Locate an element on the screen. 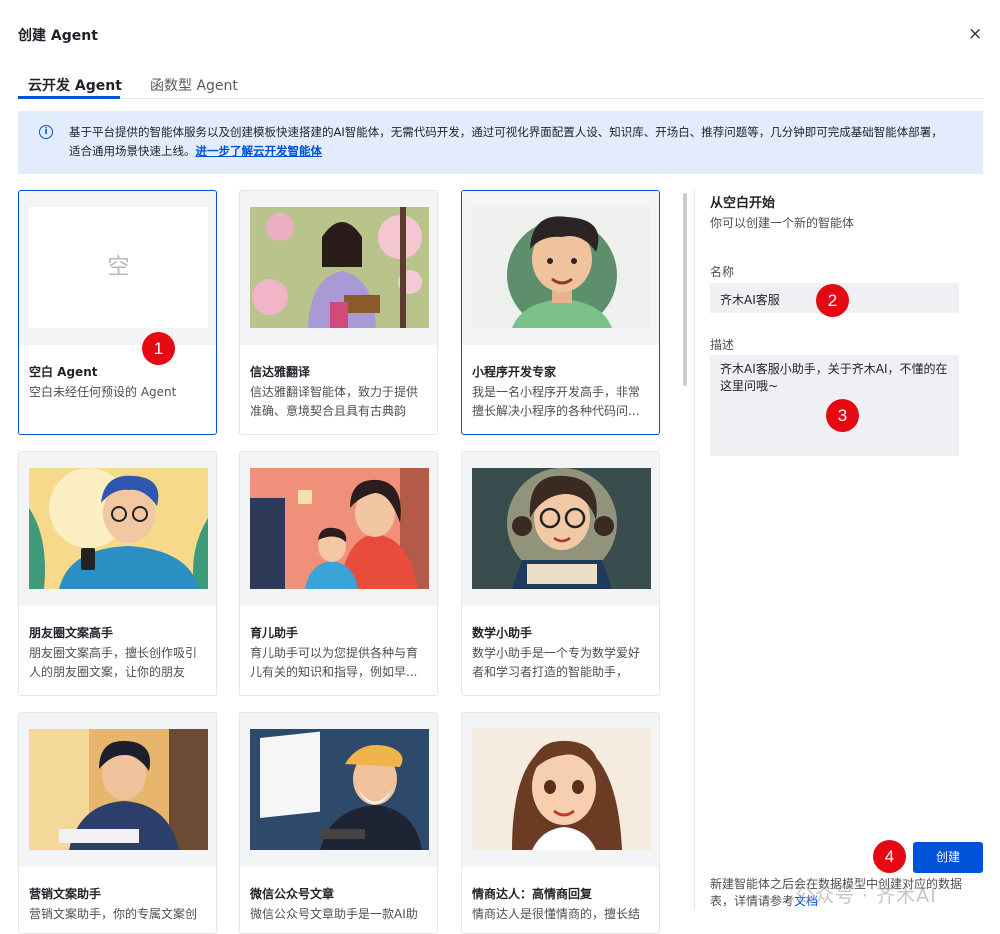 The image size is (1000, 934). template-card-blank: 空 空白 Agent 空白未经任何预设的 Agent is located at coordinates (117, 312).